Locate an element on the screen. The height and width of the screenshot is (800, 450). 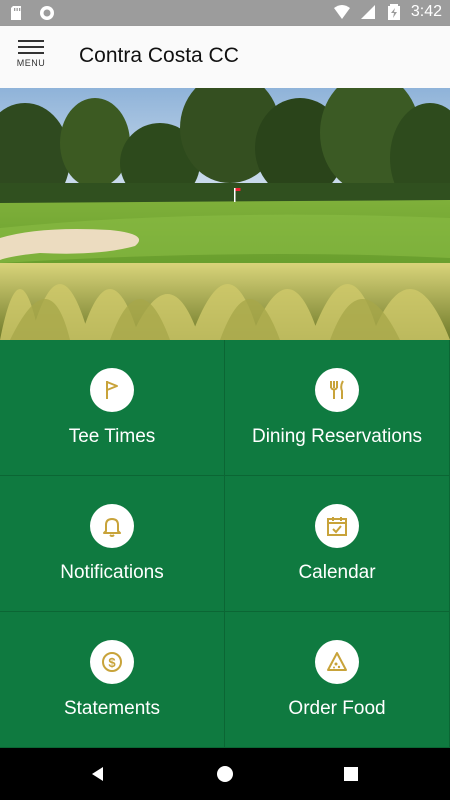
tile-tee-times: Tee Times is located at coordinates (112, 408).